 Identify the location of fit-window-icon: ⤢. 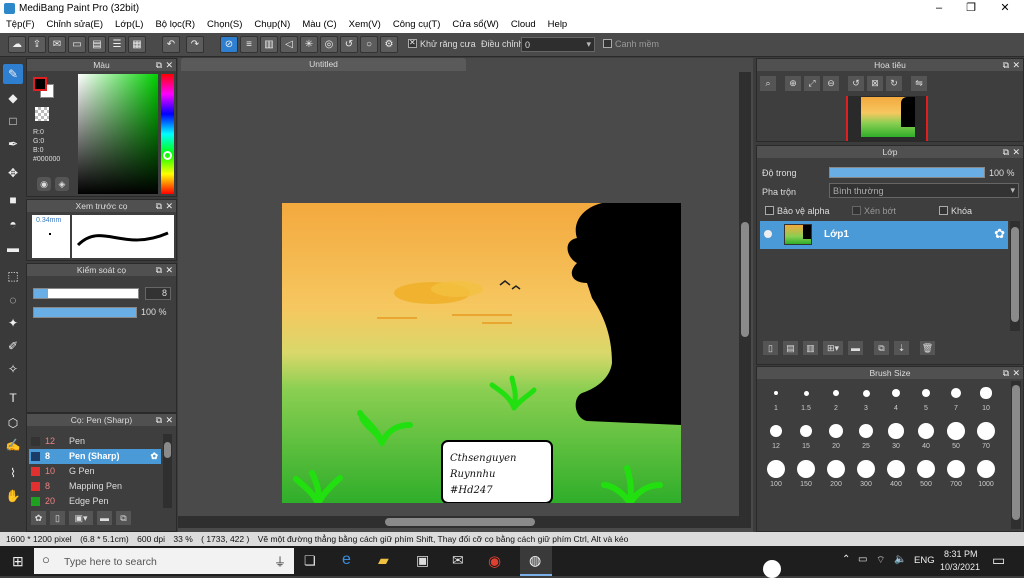
(812, 83).